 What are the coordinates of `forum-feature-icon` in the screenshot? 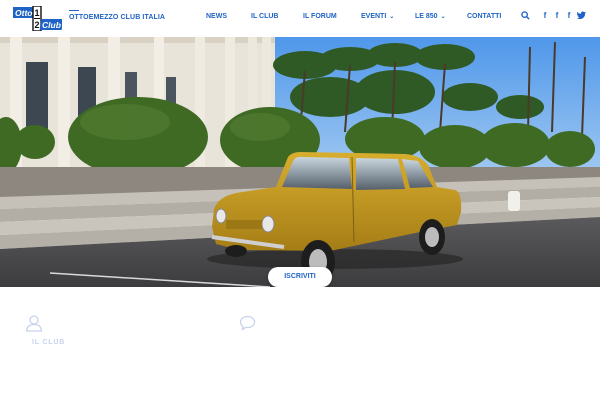 It's located at (247, 325).